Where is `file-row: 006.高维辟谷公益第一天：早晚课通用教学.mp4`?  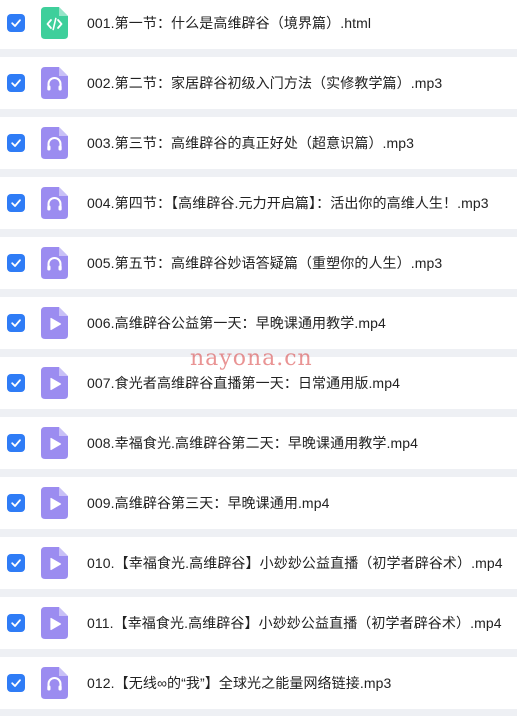
file-row: 006.高维辟谷公益第一天：早晚课通用教学.mp4 is located at coordinates (258, 323).